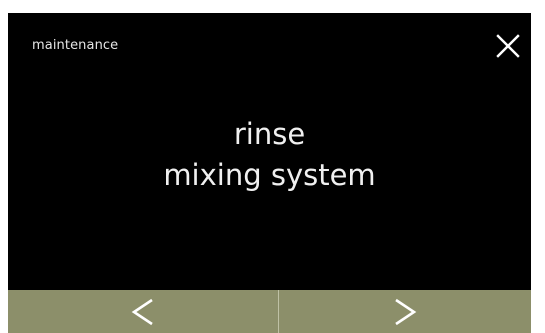 Image resolution: width=545 pixels, height=333 pixels. I want to click on message-line-2: mixing system, so click(269, 175).